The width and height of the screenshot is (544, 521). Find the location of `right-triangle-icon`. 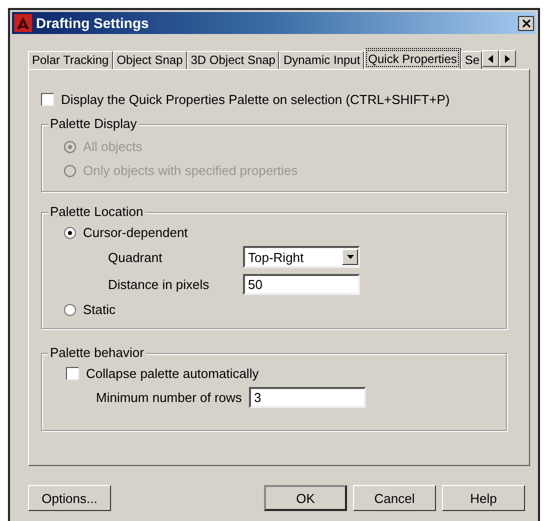

right-triangle-icon is located at coordinates (507, 58).